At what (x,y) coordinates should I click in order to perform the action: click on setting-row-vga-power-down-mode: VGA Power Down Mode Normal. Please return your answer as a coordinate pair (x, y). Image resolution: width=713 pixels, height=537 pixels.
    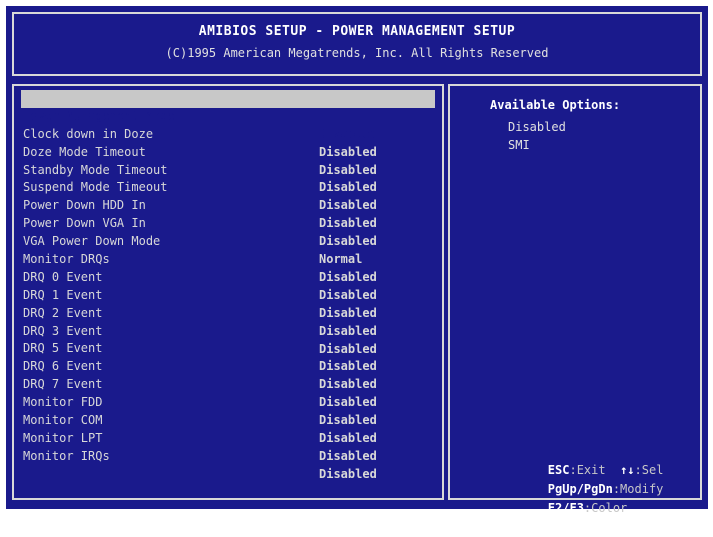
    Looking at the image, I should click on (228, 240).